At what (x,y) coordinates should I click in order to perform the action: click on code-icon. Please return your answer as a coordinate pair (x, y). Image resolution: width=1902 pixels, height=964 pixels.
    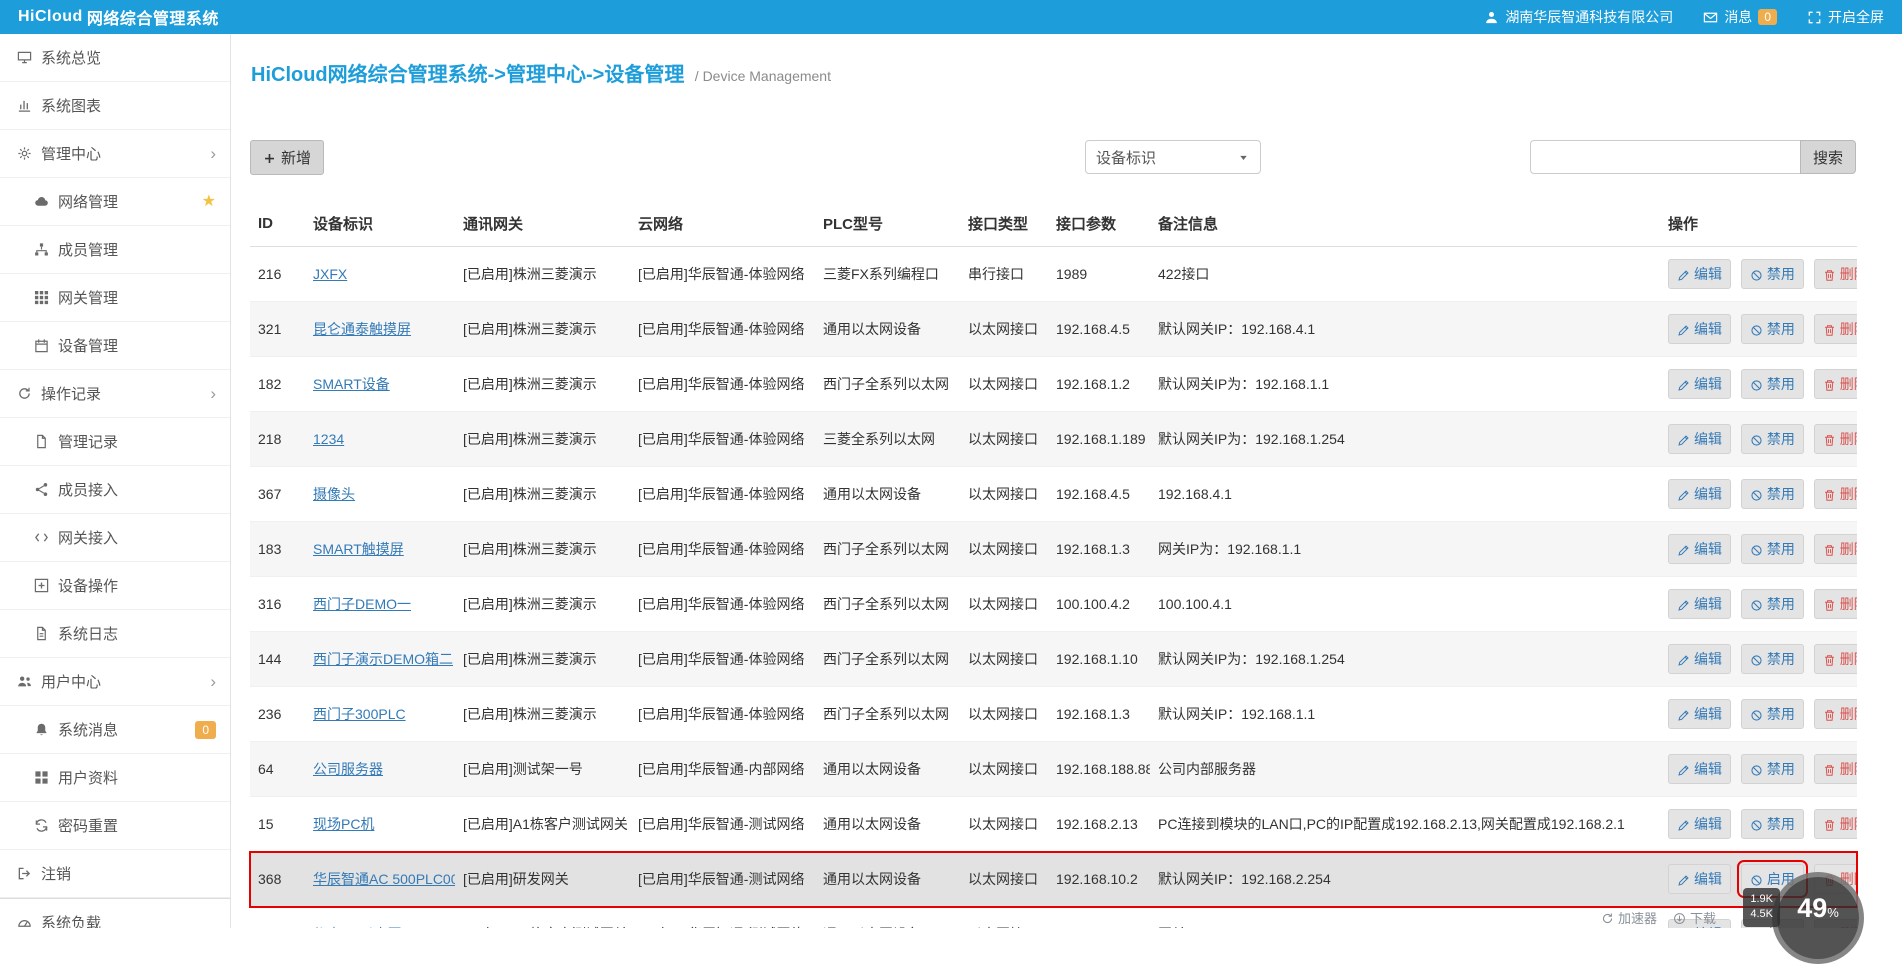
    Looking at the image, I should click on (41, 537).